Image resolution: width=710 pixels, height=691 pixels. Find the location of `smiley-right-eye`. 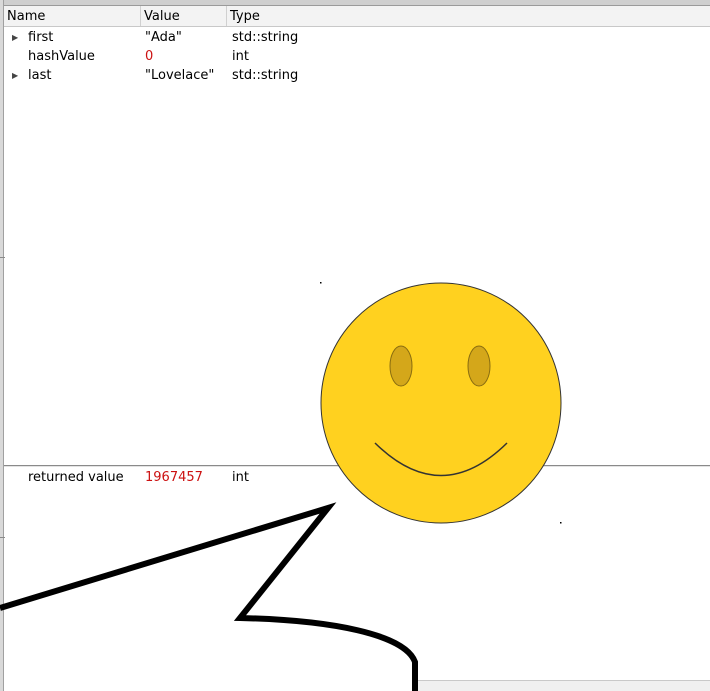

smiley-right-eye is located at coordinates (479, 366).